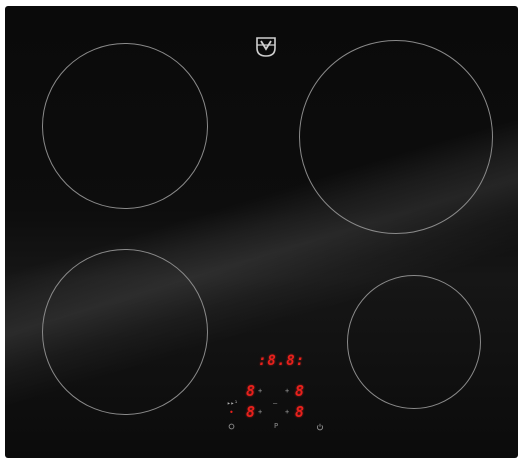 This screenshot has height=461, width=523. I want to click on power-icon, so click(320, 428).